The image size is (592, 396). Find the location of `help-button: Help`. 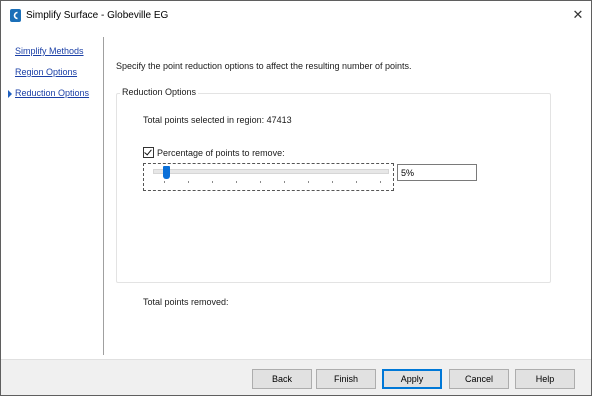

help-button: Help is located at coordinates (545, 379).